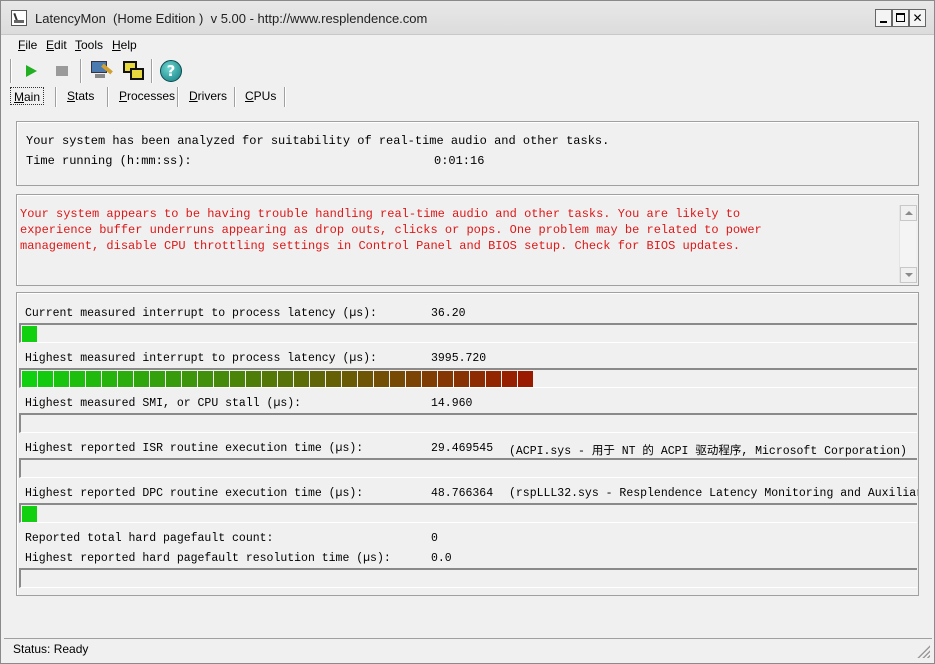 Image resolution: width=935 pixels, height=664 pixels. I want to click on tab-cpus: CPUs, so click(260, 96).